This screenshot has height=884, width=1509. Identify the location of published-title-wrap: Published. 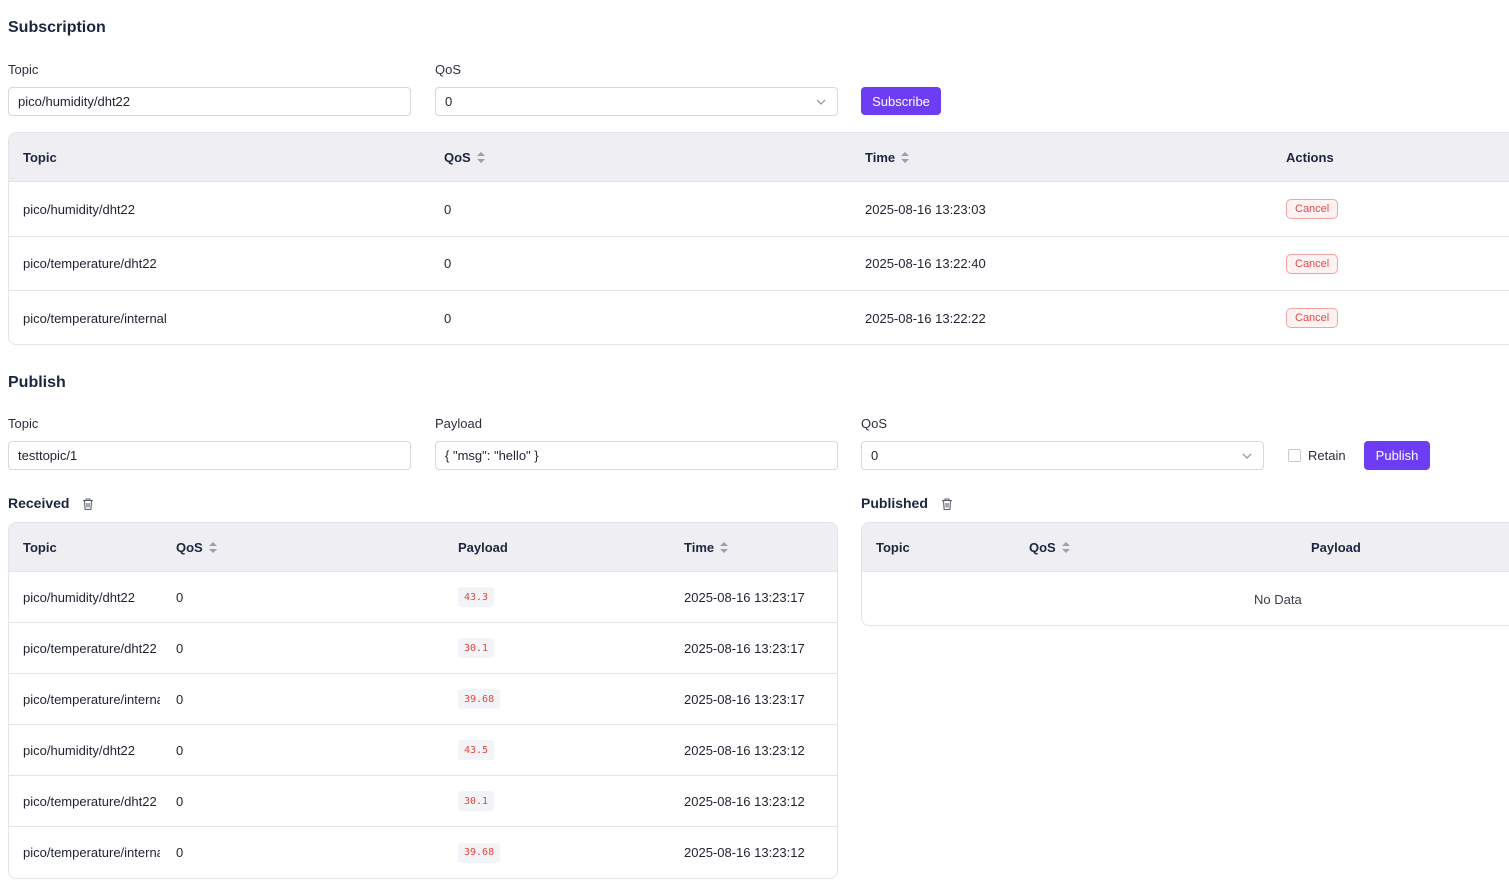
(907, 503).